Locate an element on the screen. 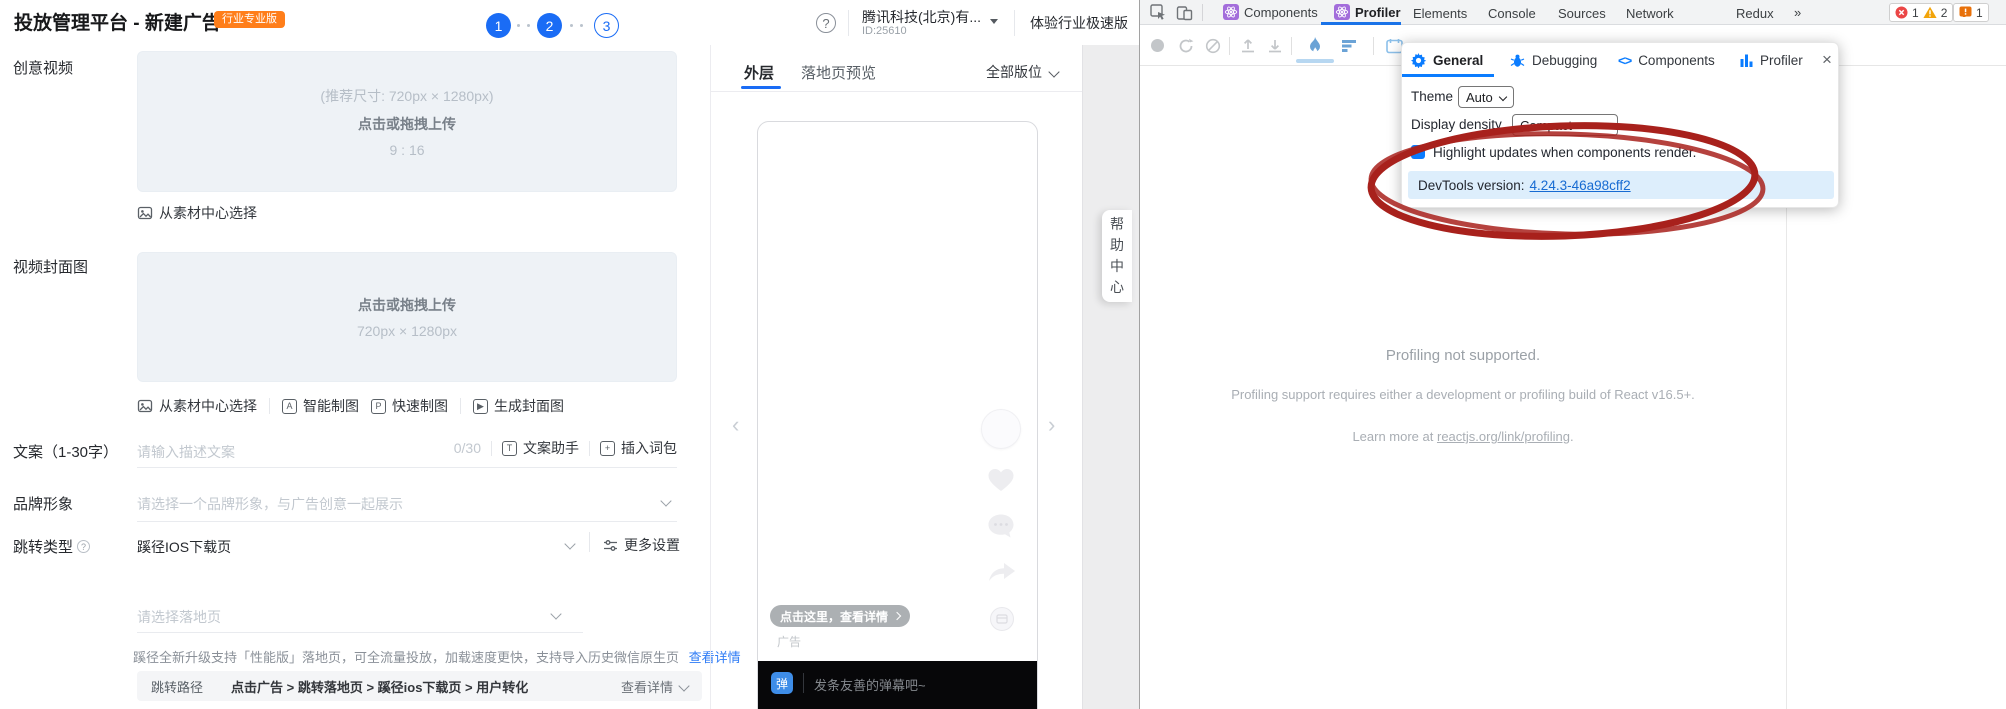  save-profile-button is located at coordinates (1275, 46).